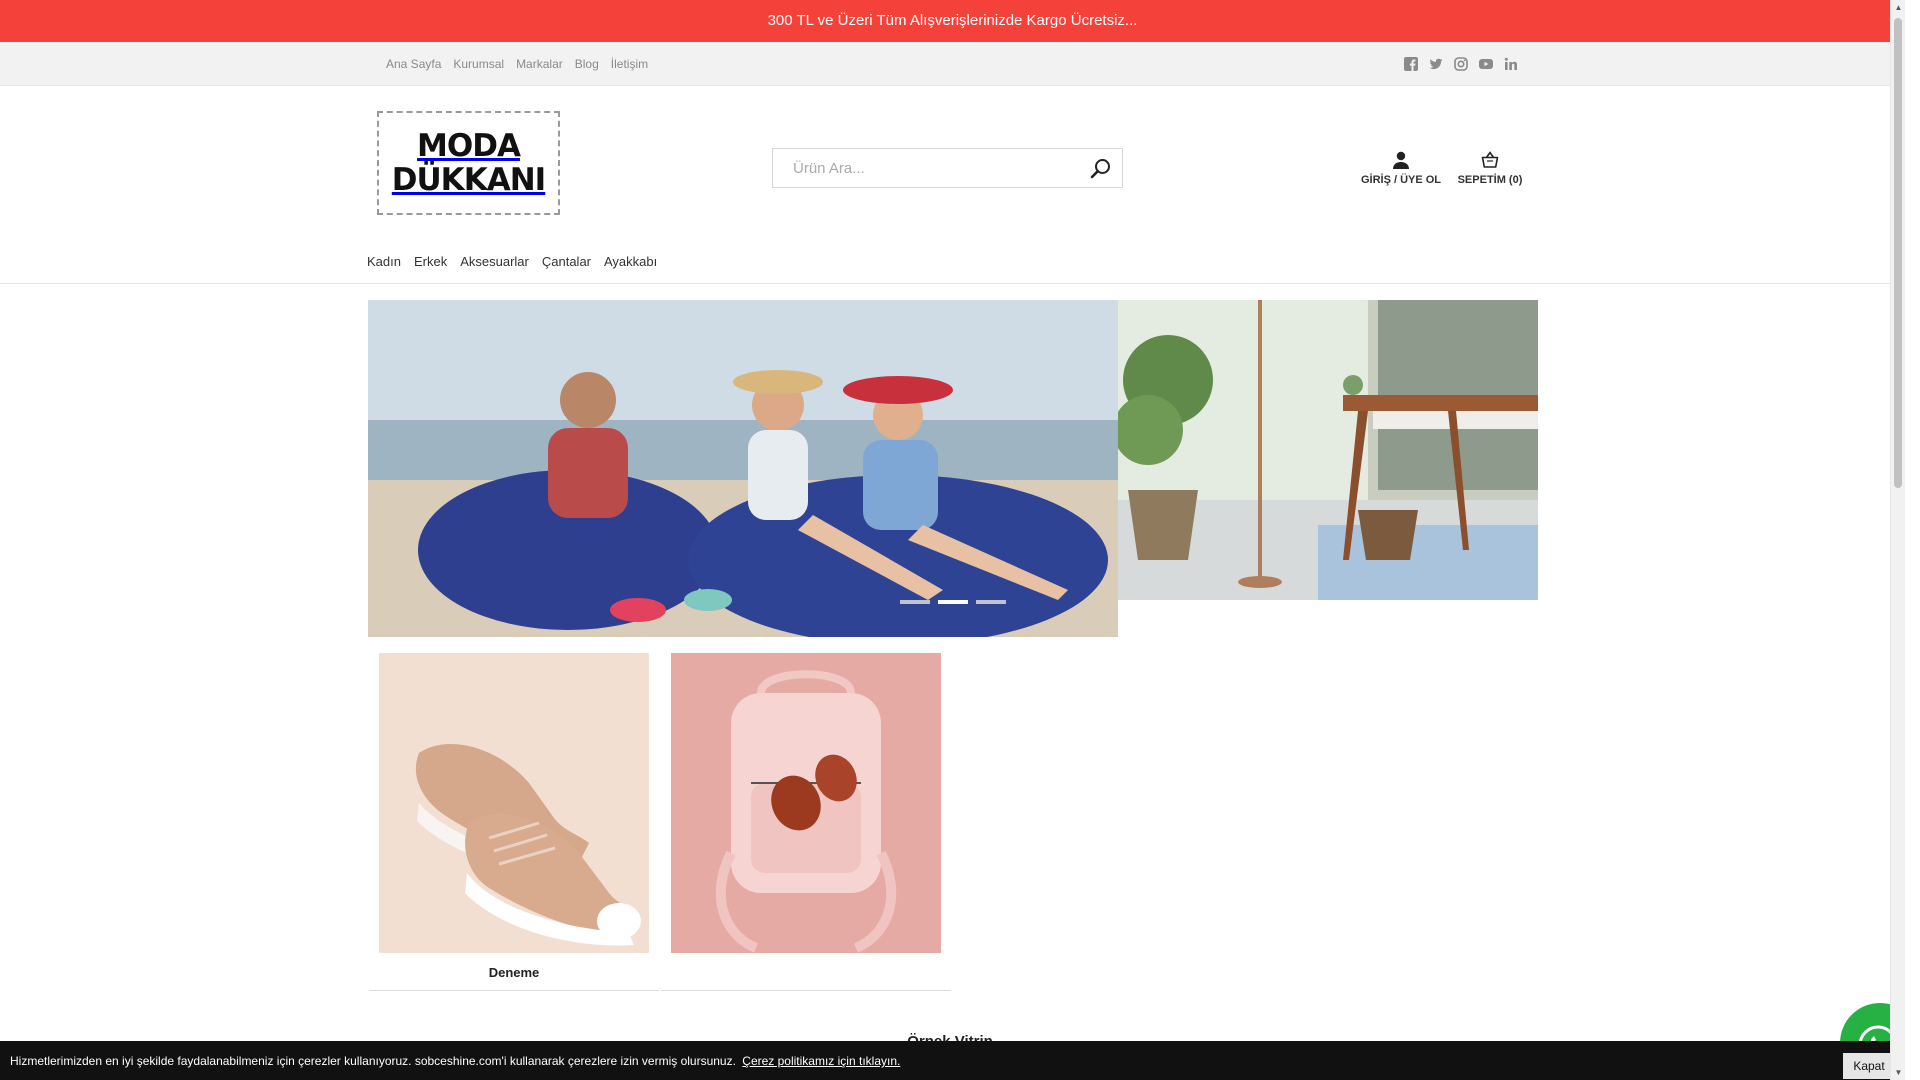  I want to click on interior-photo, so click(1328, 450).